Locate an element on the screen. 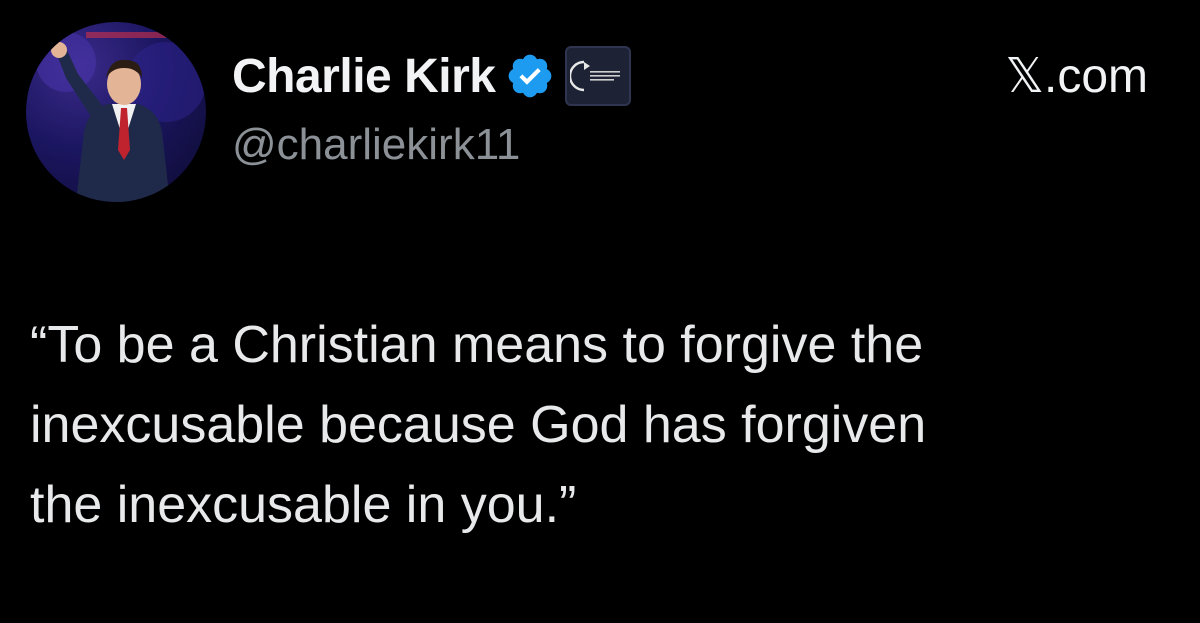 The image size is (1200, 623). turning-point-usa-logo-icon is located at coordinates (595, 76).